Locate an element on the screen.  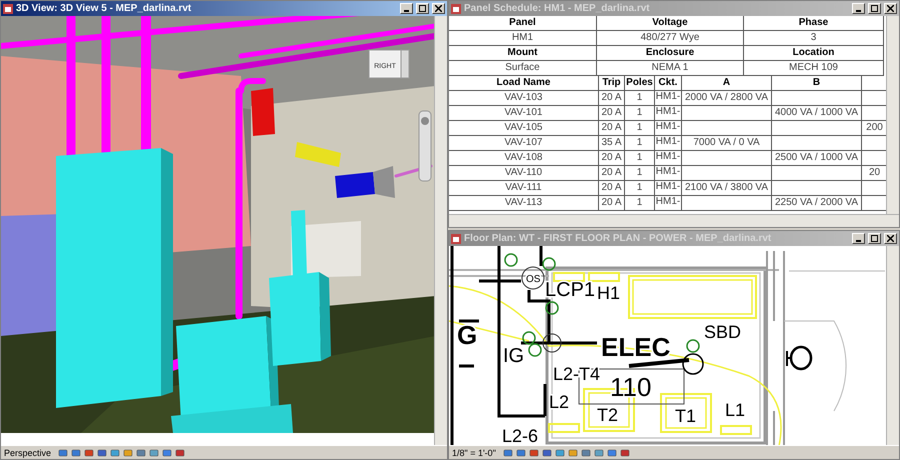
plan-label: L1 is located at coordinates (735, 410).